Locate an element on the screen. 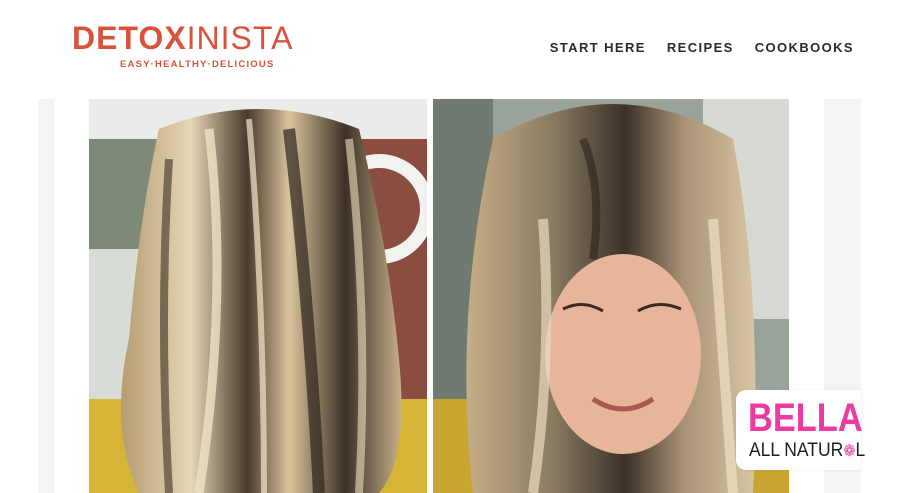  main-nav: START HERE RECIPES COOKBOOKS is located at coordinates (702, 47).